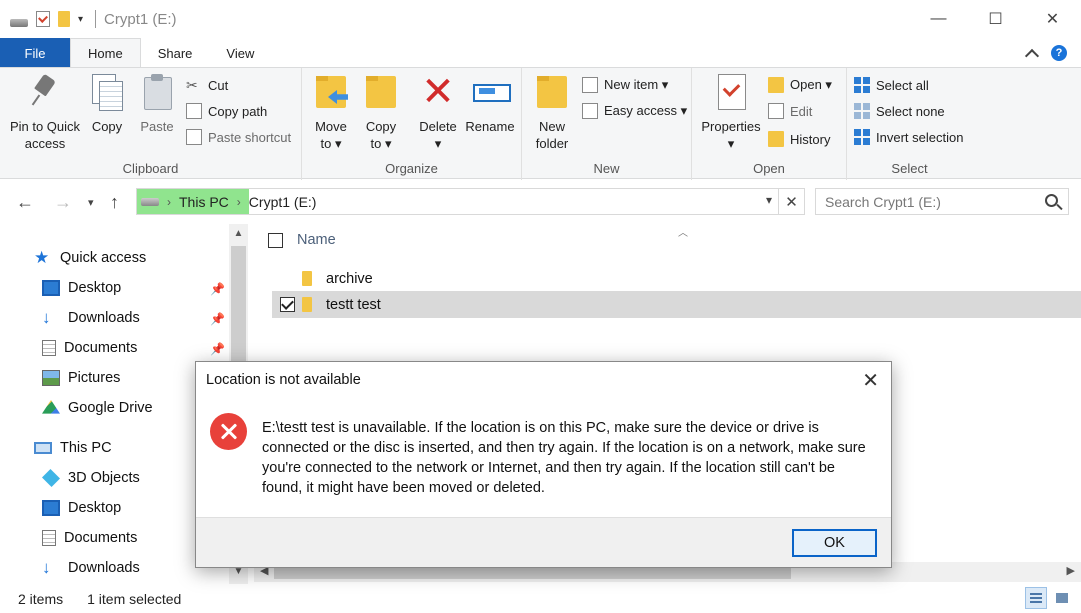  I want to click on breadcrumb-this-pc: This PC, so click(204, 202).